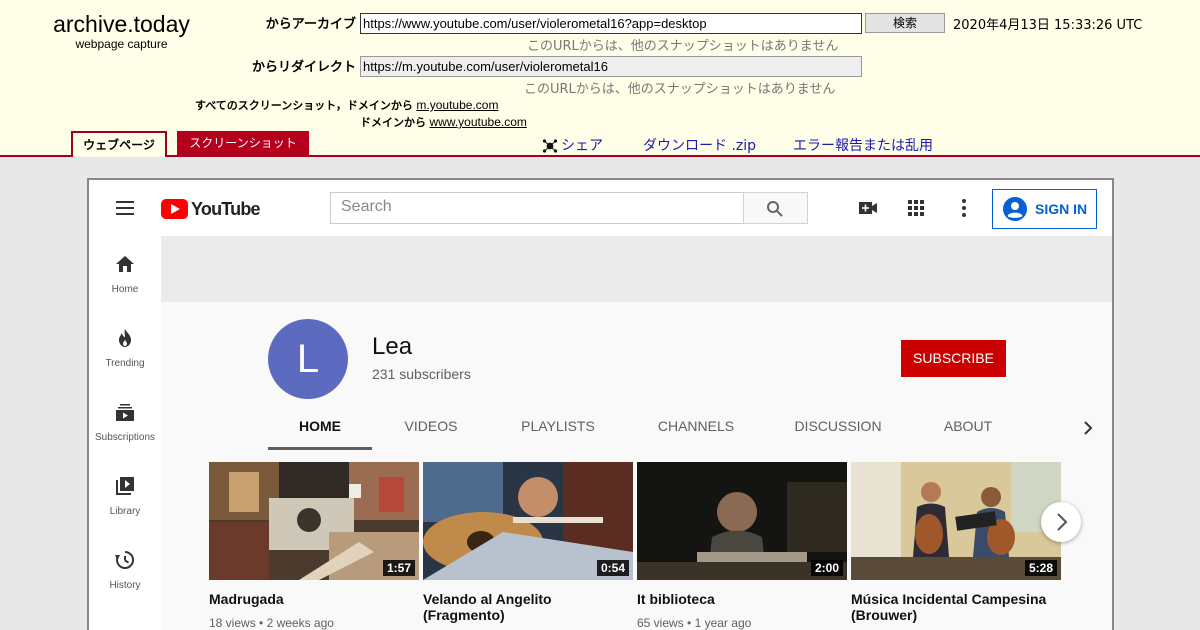  Describe the element at coordinates (320, 428) in the screenshot. I see `tab-home: HOME` at that location.